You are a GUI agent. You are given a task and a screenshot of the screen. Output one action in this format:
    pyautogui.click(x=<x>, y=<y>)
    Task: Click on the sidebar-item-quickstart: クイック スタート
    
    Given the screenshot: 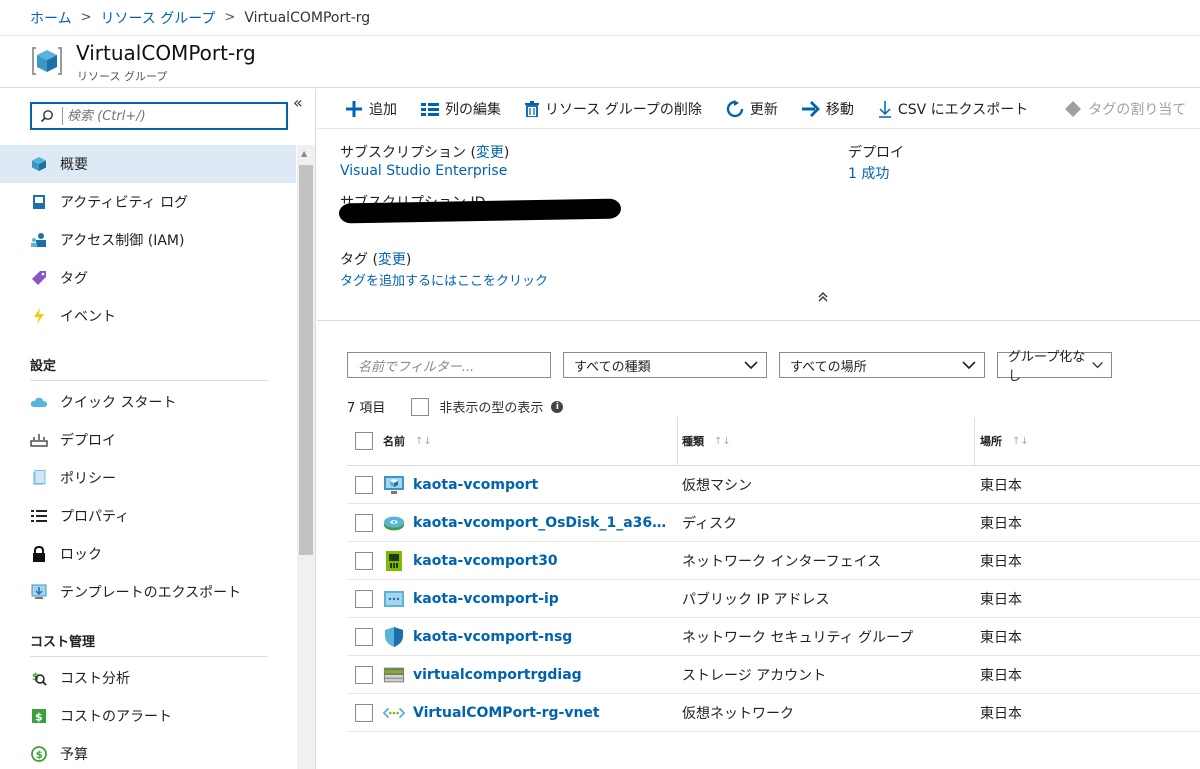 What is the action you would take?
    pyautogui.click(x=148, y=402)
    